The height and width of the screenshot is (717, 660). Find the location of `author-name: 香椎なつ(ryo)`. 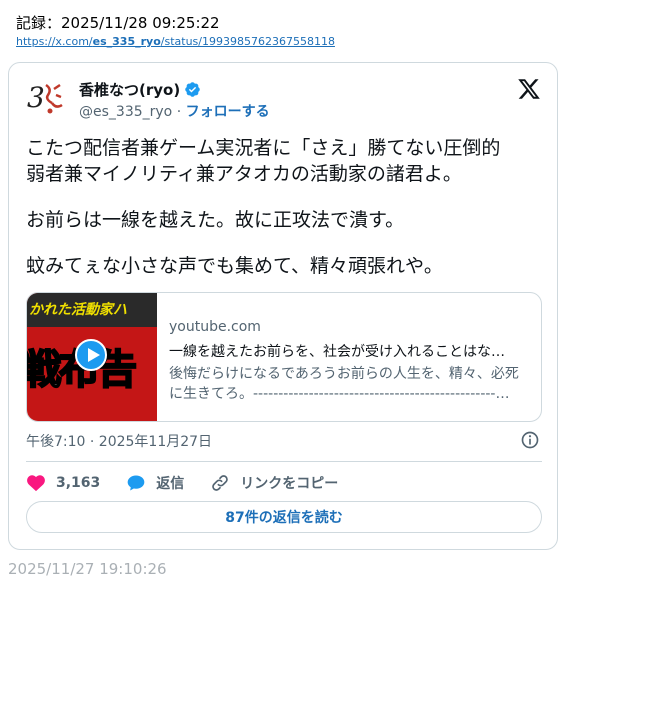

author-name: 香椎なつ(ryo) is located at coordinates (129, 89).